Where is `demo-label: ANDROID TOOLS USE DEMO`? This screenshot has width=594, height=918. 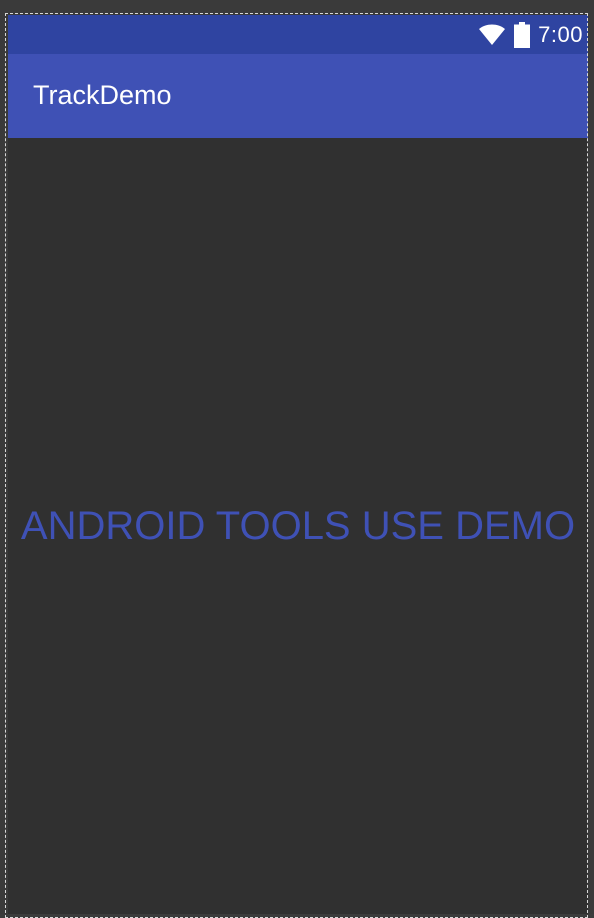
demo-label: ANDROID TOOLS USE DEMO is located at coordinates (298, 526).